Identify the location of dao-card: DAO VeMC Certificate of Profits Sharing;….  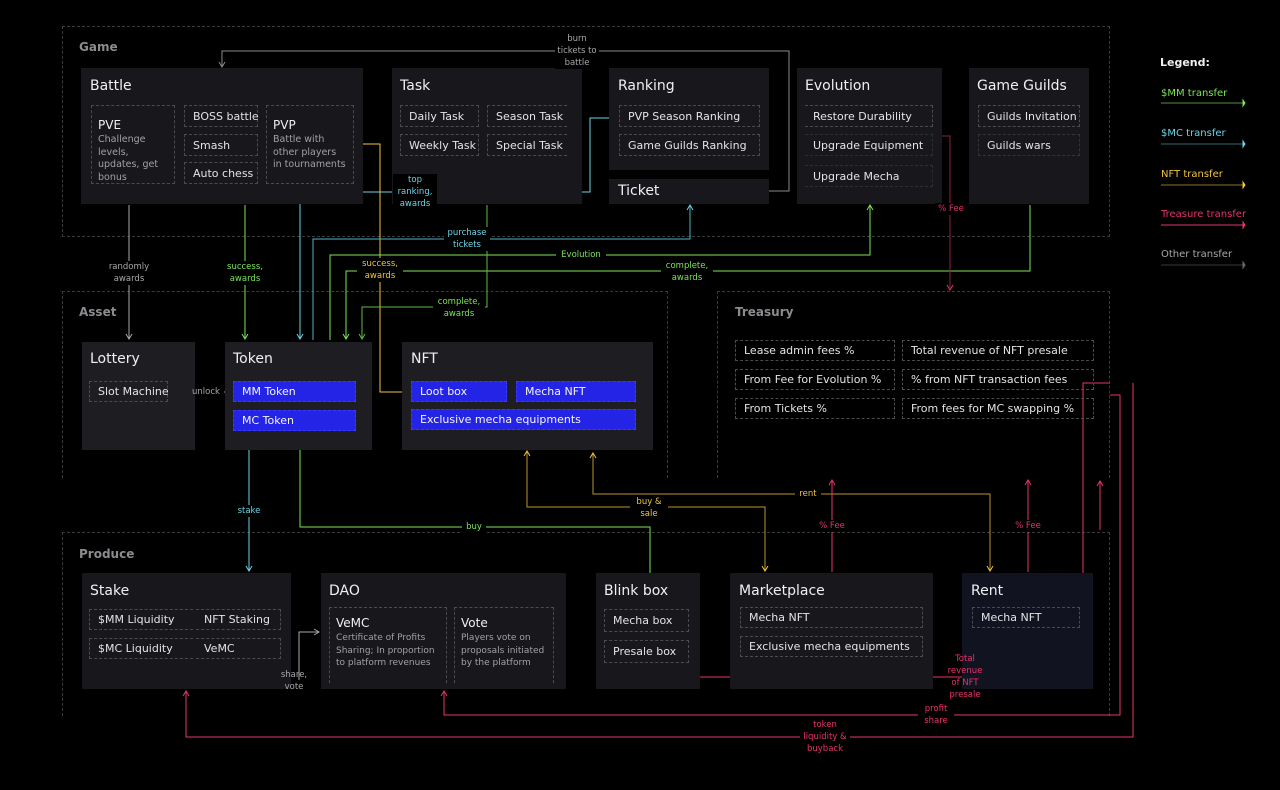
(443, 631).